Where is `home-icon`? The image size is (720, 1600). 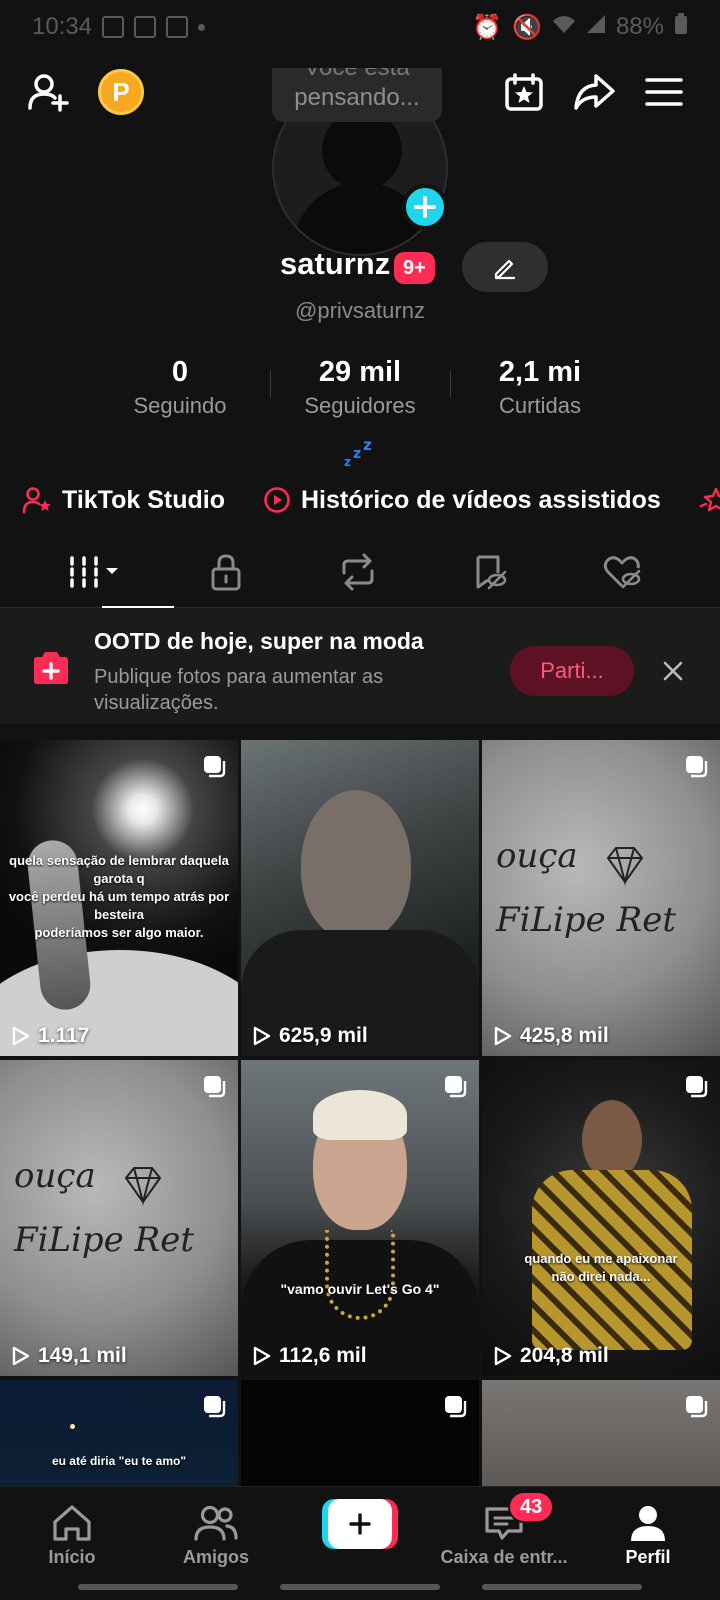
home-icon is located at coordinates (72, 1522).